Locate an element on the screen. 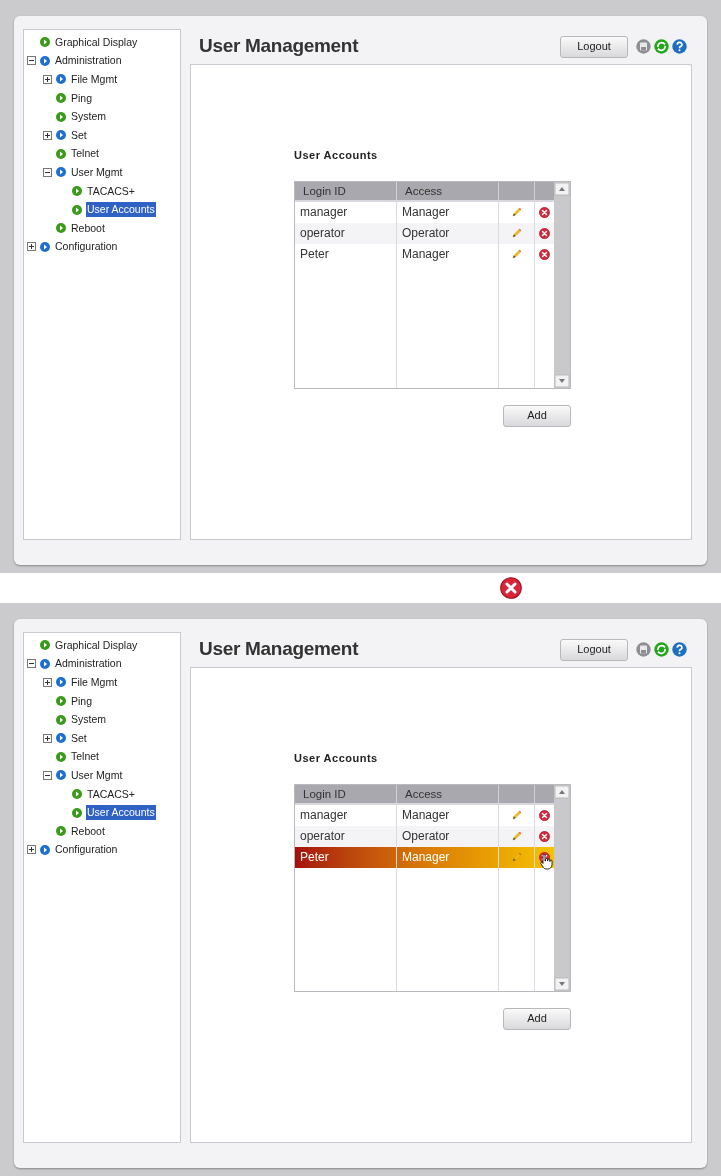  table-row: Peter Manager is located at coordinates (424, 857).